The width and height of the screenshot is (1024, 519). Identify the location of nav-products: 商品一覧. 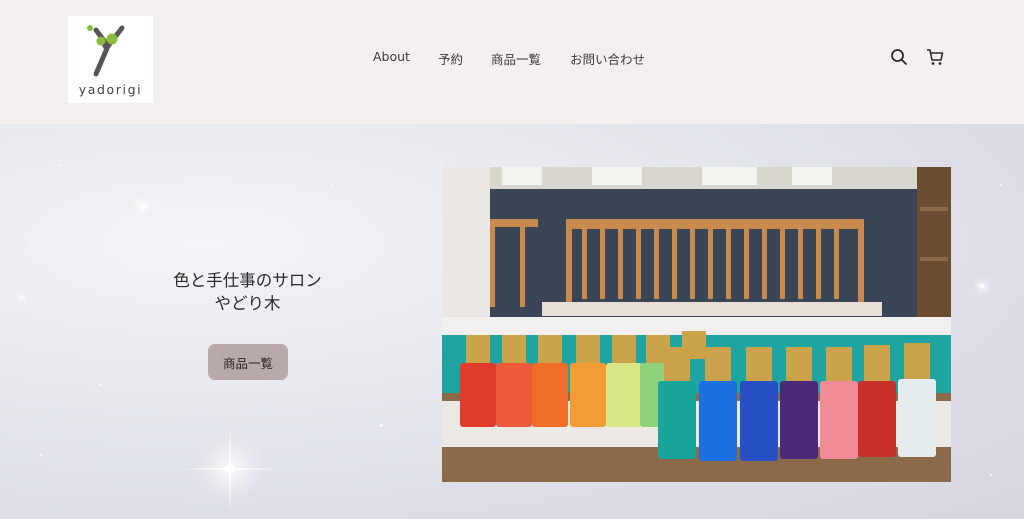
(516, 58).